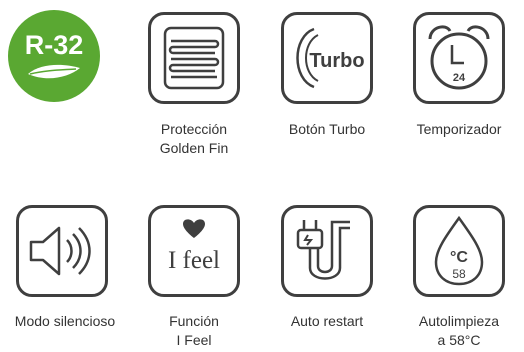 Image resolution: width=524 pixels, height=352 pixels. I want to click on r32-refrigerant-badge: R-32, so click(54, 56).